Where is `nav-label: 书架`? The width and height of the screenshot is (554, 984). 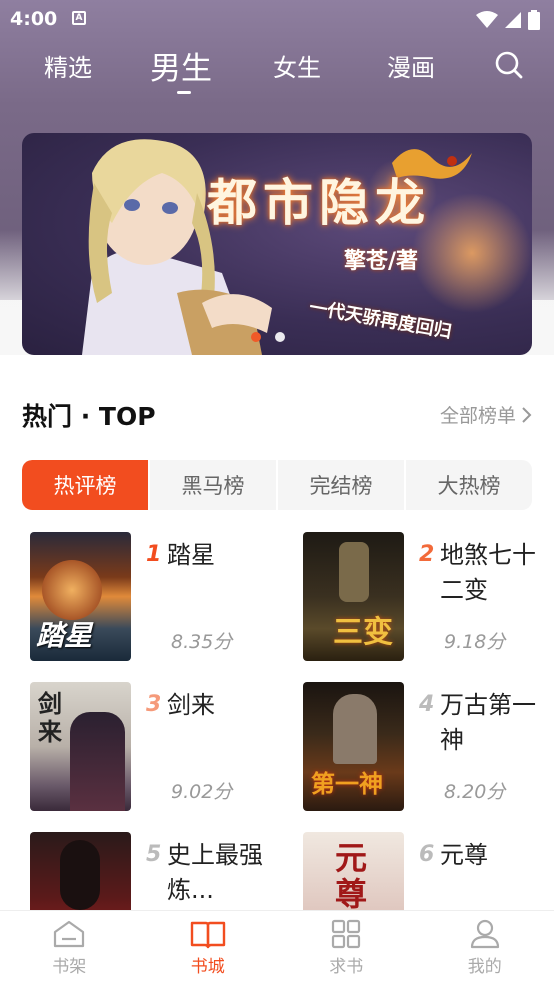 nav-label: 书架 is located at coordinates (69, 966).